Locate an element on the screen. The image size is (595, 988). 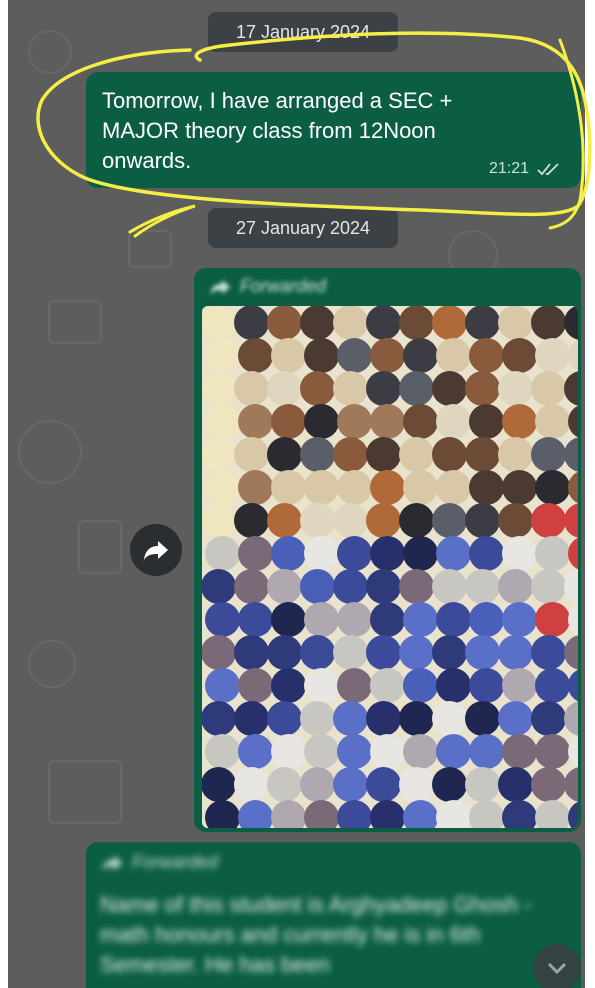
chevron-down-icon is located at coordinates (557, 968).